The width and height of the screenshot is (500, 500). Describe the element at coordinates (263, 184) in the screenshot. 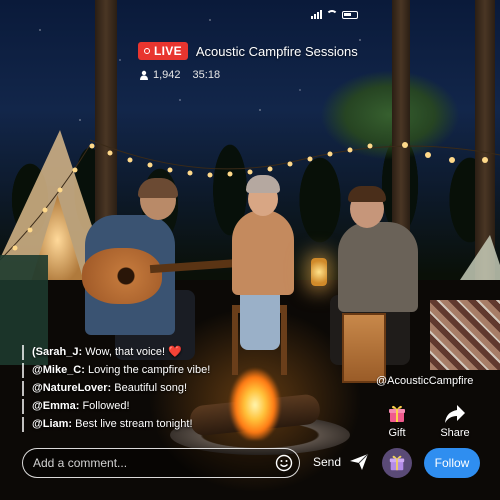

I see `singer-beanie` at that location.